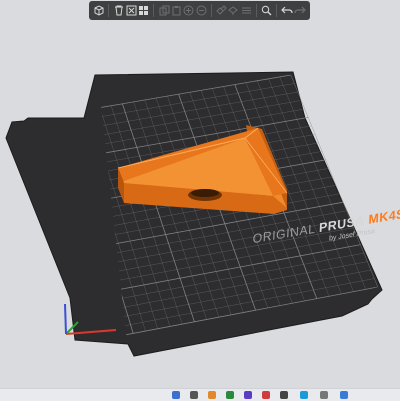  I want to click on redo-icon, so click(300, 10).